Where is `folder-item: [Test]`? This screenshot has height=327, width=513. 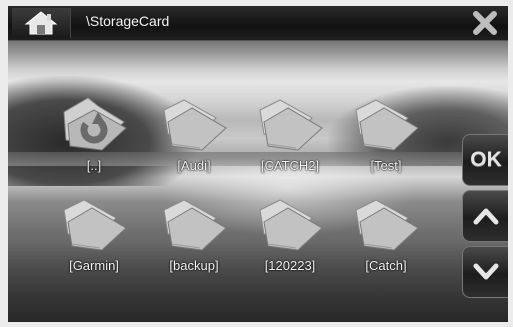
folder-item: [Test] is located at coordinates (386, 138).